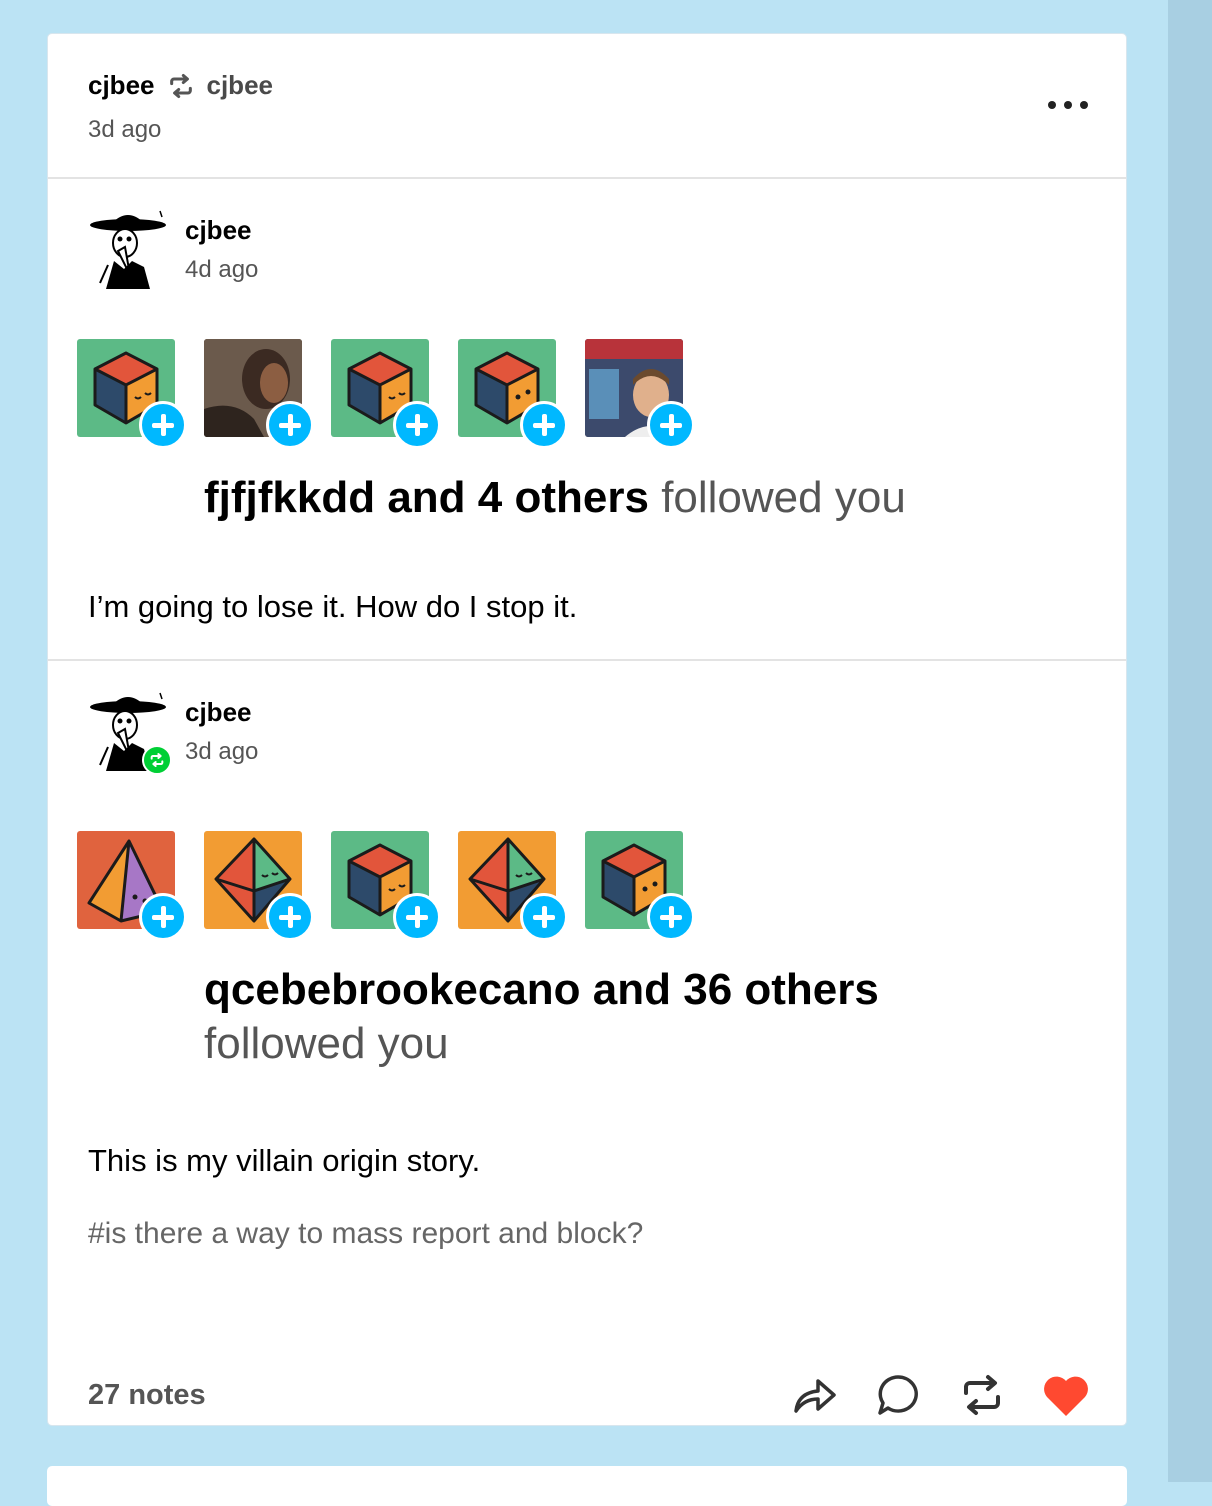 The width and height of the screenshot is (1212, 1506). I want to click on share-button, so click(814, 1395).